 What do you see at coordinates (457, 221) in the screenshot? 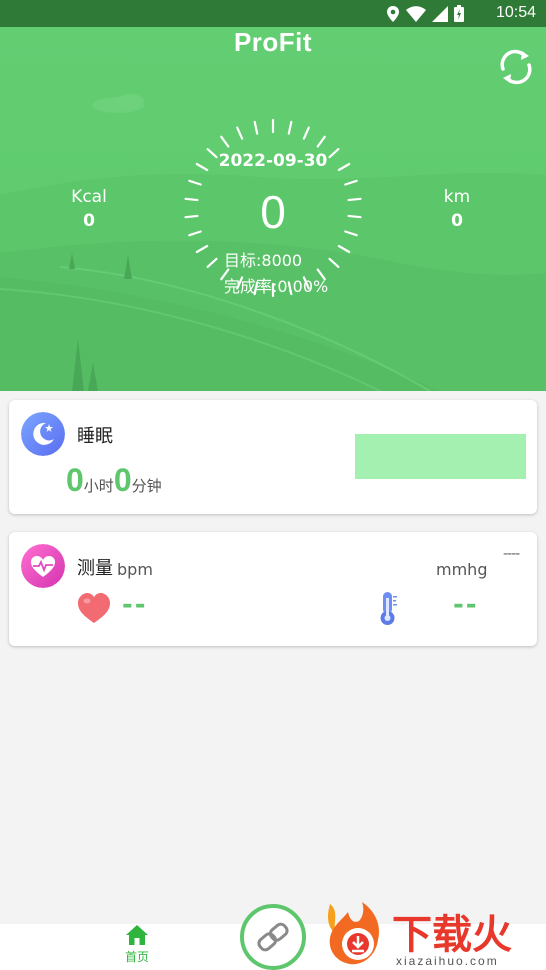
I see `km-value: 0` at bounding box center [457, 221].